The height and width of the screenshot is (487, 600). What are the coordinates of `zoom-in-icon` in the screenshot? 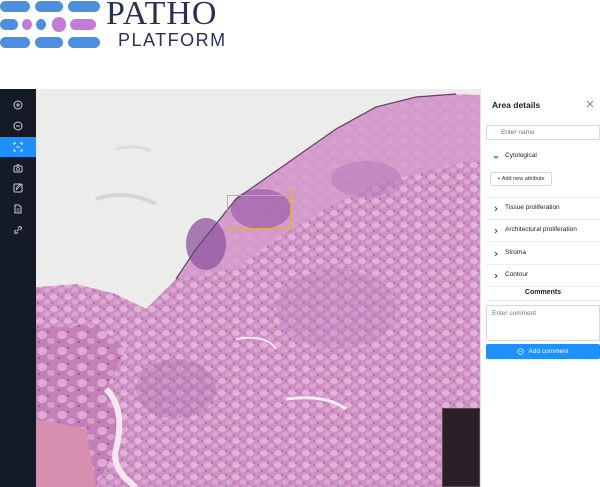 It's located at (18, 105).